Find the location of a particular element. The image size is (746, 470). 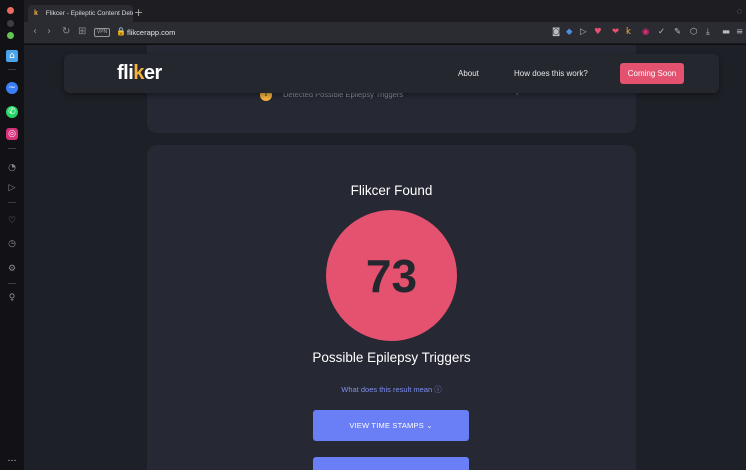

minimize-window-button is located at coordinates (10, 23).